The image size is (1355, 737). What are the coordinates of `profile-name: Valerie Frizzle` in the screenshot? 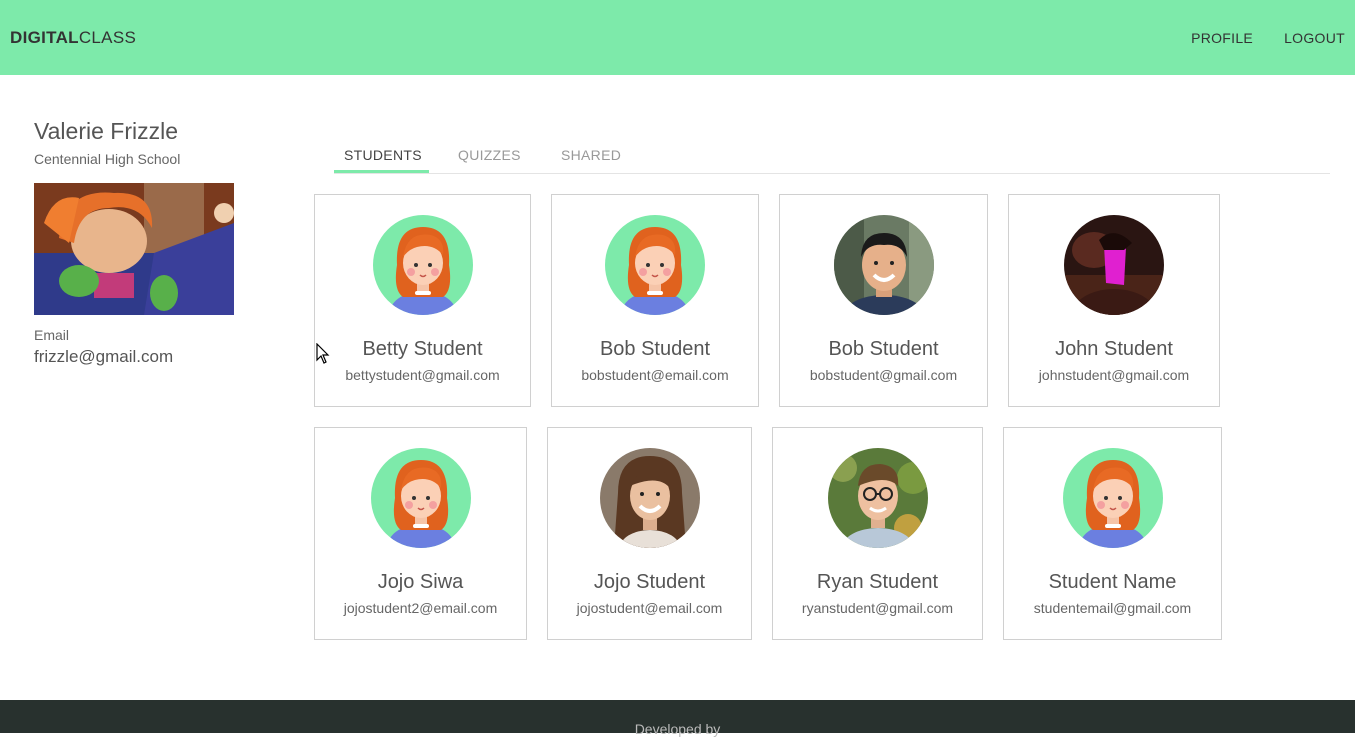 It's located at (106, 131).